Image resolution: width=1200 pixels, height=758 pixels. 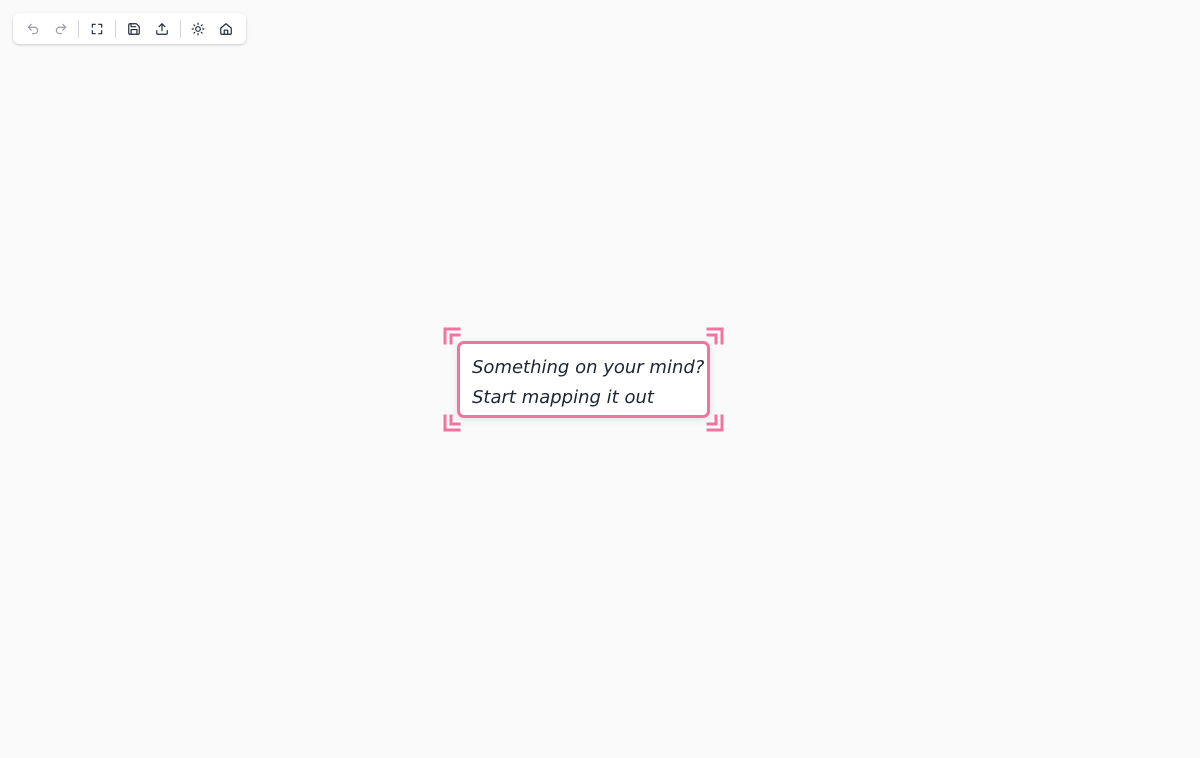 I want to click on redo-icon, so click(x=60, y=28).